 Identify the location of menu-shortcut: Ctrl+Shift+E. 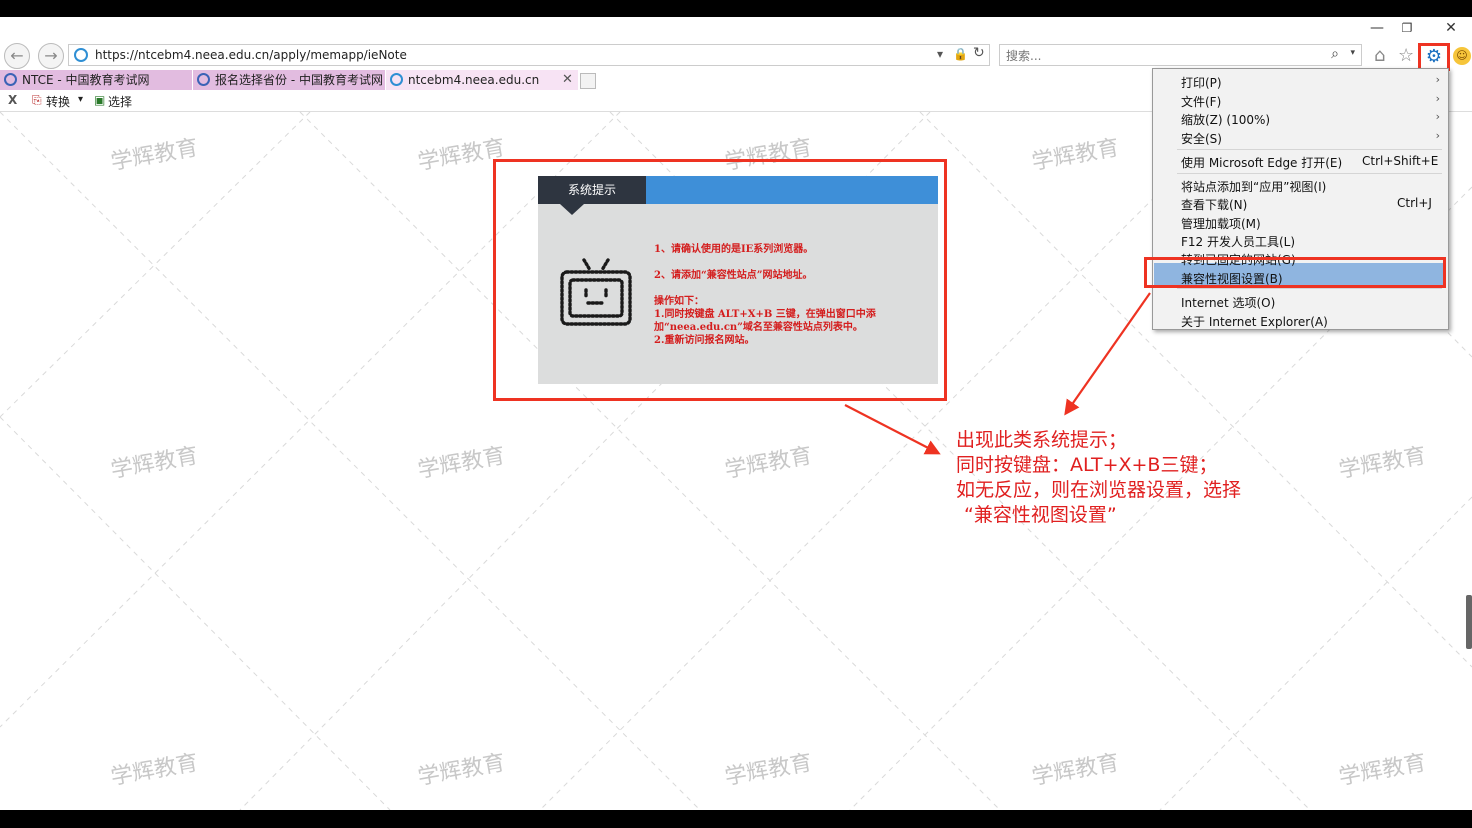
(1400, 161).